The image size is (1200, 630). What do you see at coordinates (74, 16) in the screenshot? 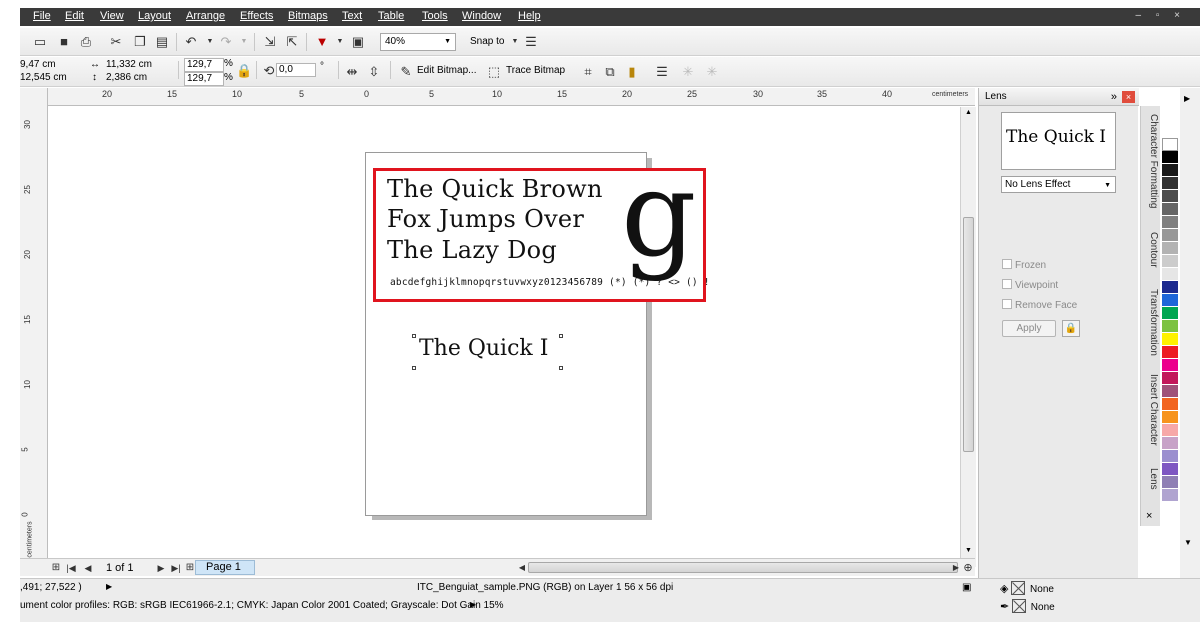
I see `menu-edit: Edit` at bounding box center [74, 16].